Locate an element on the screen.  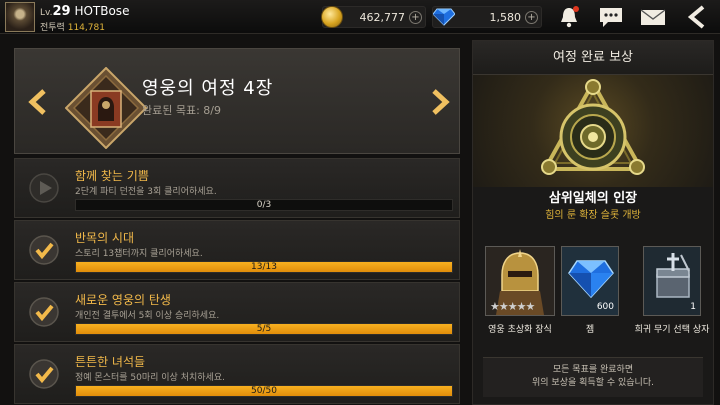
play-icon is located at coordinates (44, 188).